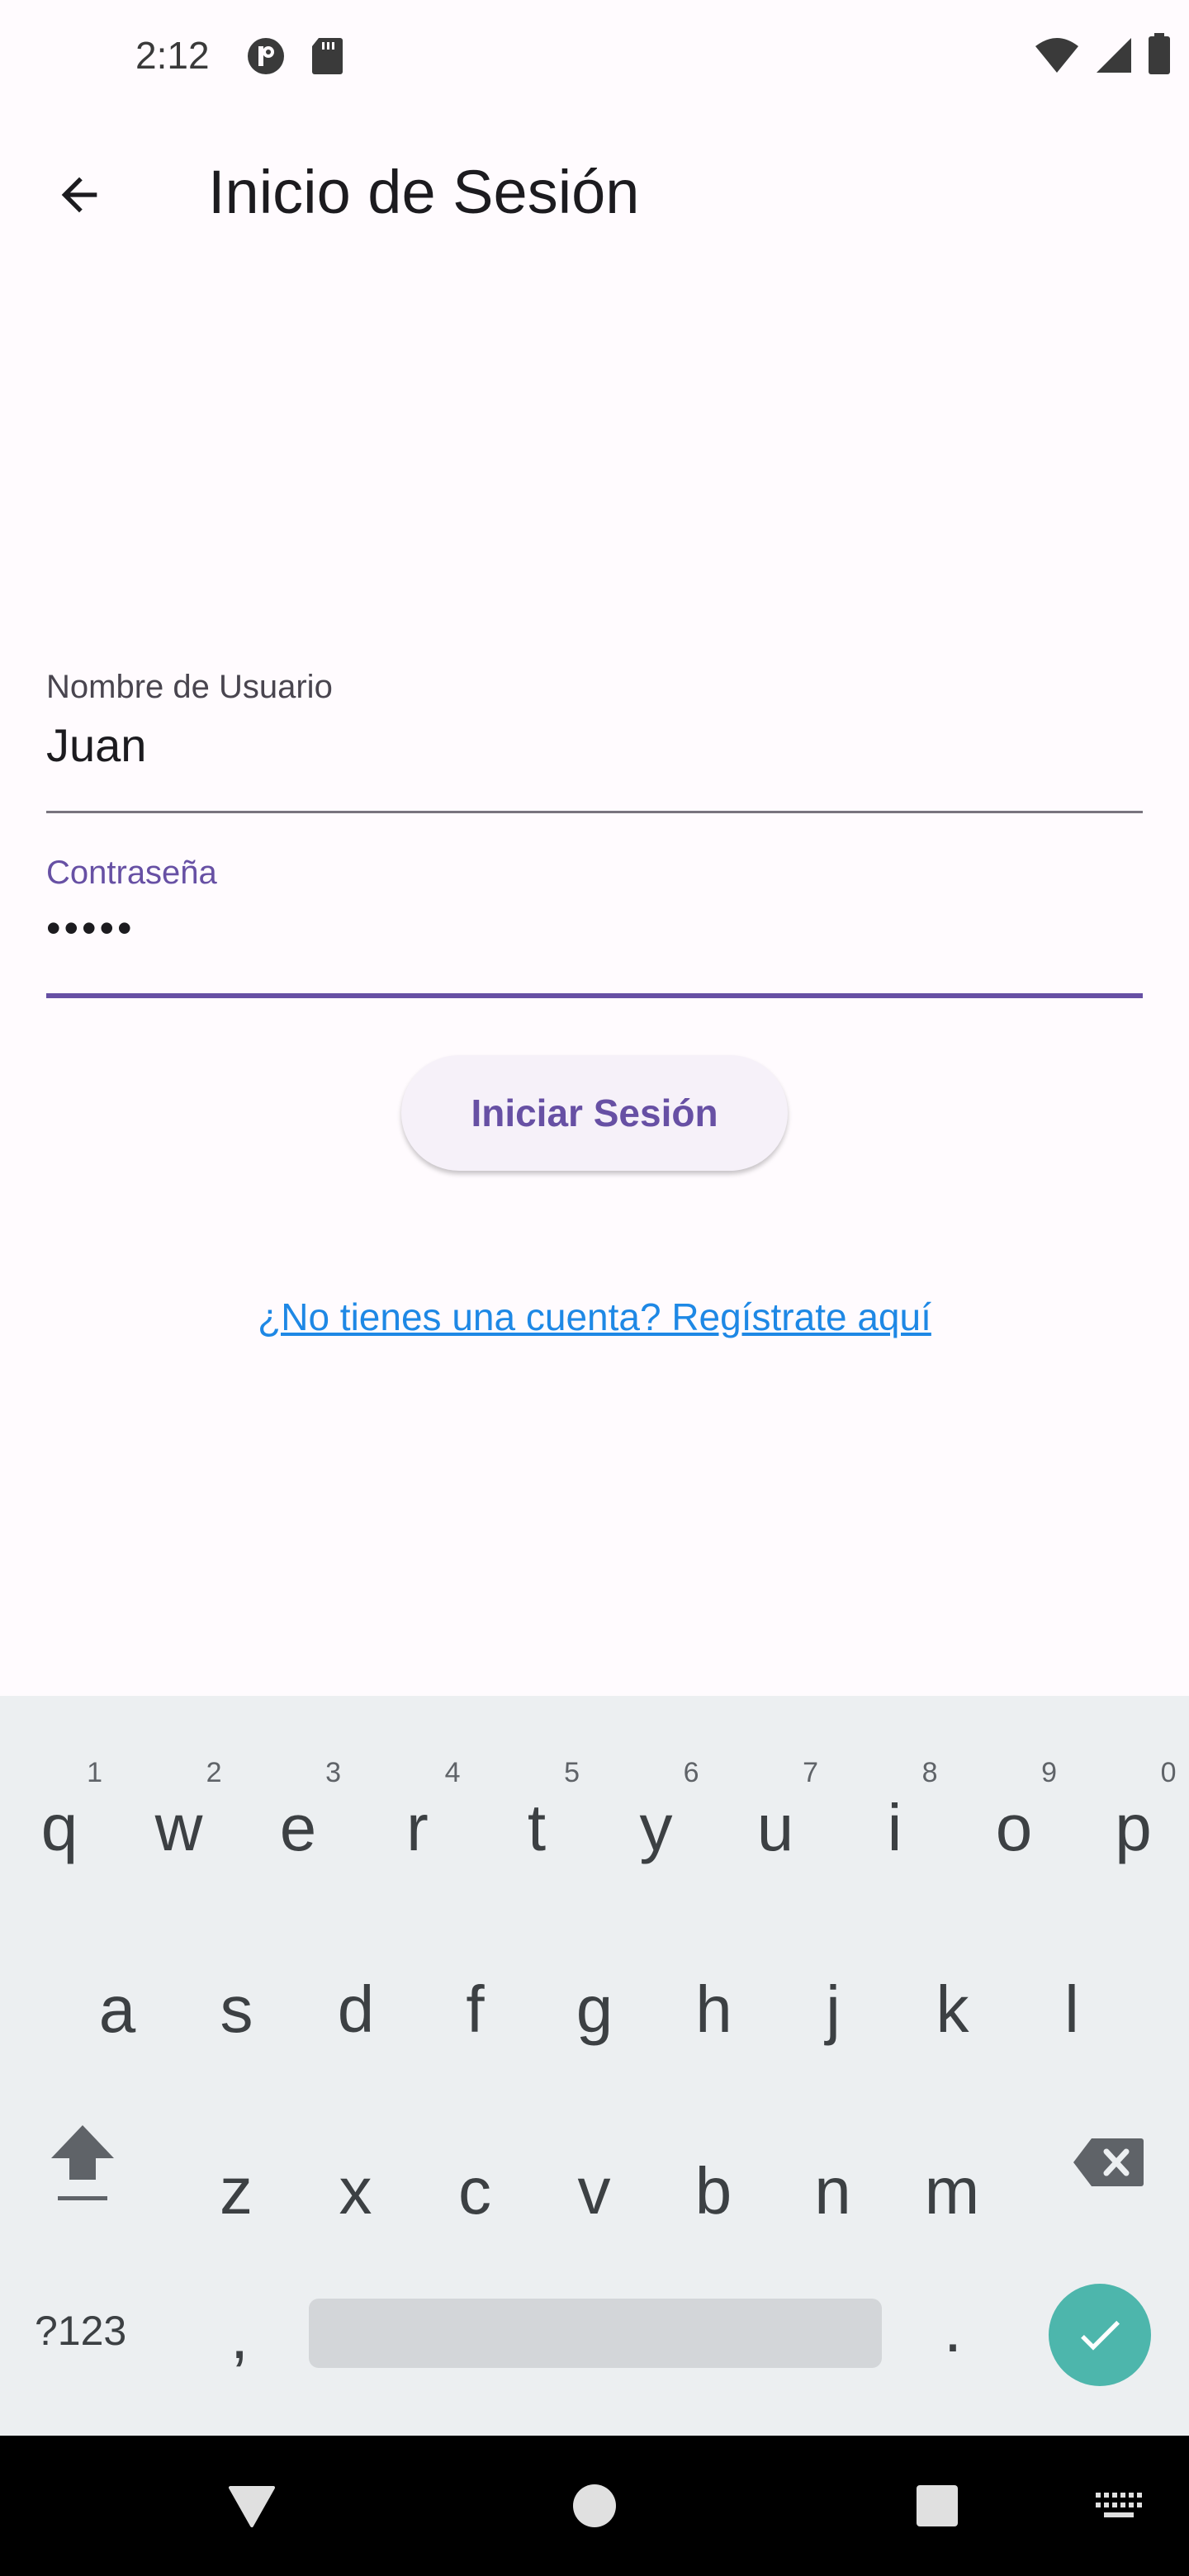 The height and width of the screenshot is (2576, 1189). Describe the element at coordinates (80, 2331) in the screenshot. I see `symbols-key: ?123` at that location.